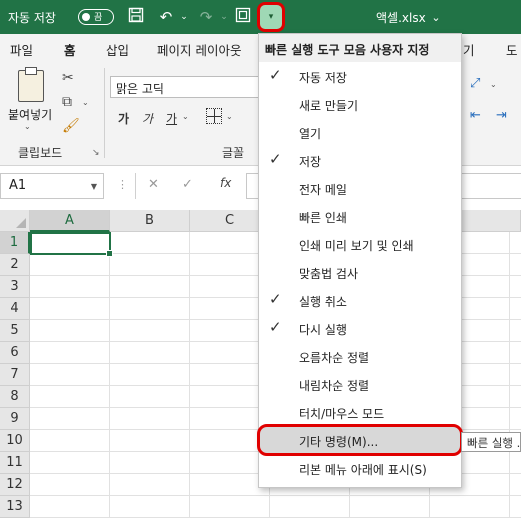  What do you see at coordinates (30, 114) in the screenshot?
I see `paste-button: 붙여넣기` at bounding box center [30, 114].